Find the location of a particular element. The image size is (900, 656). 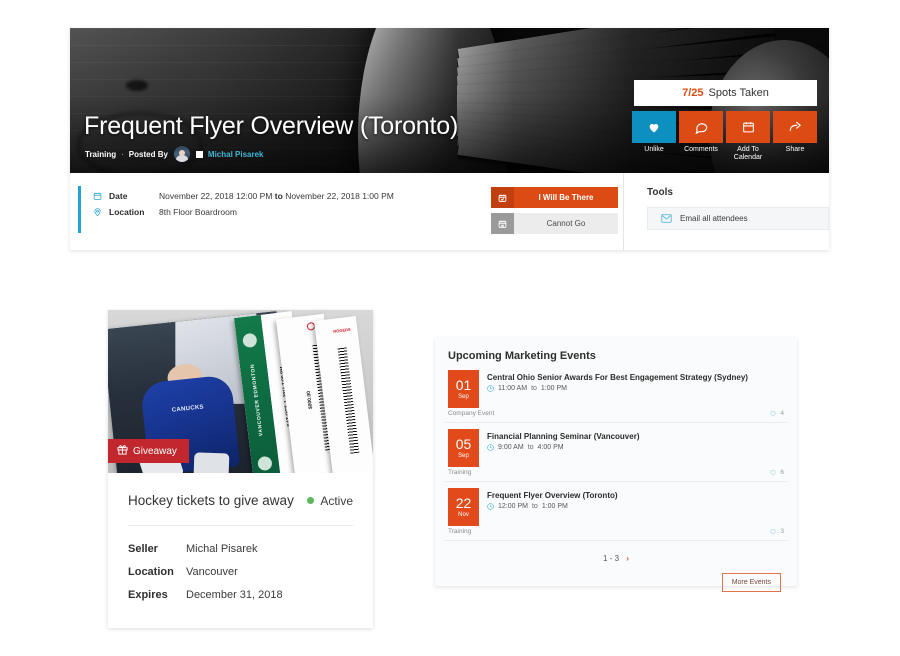

event-time-start: 11:00 AM is located at coordinates (513, 388).